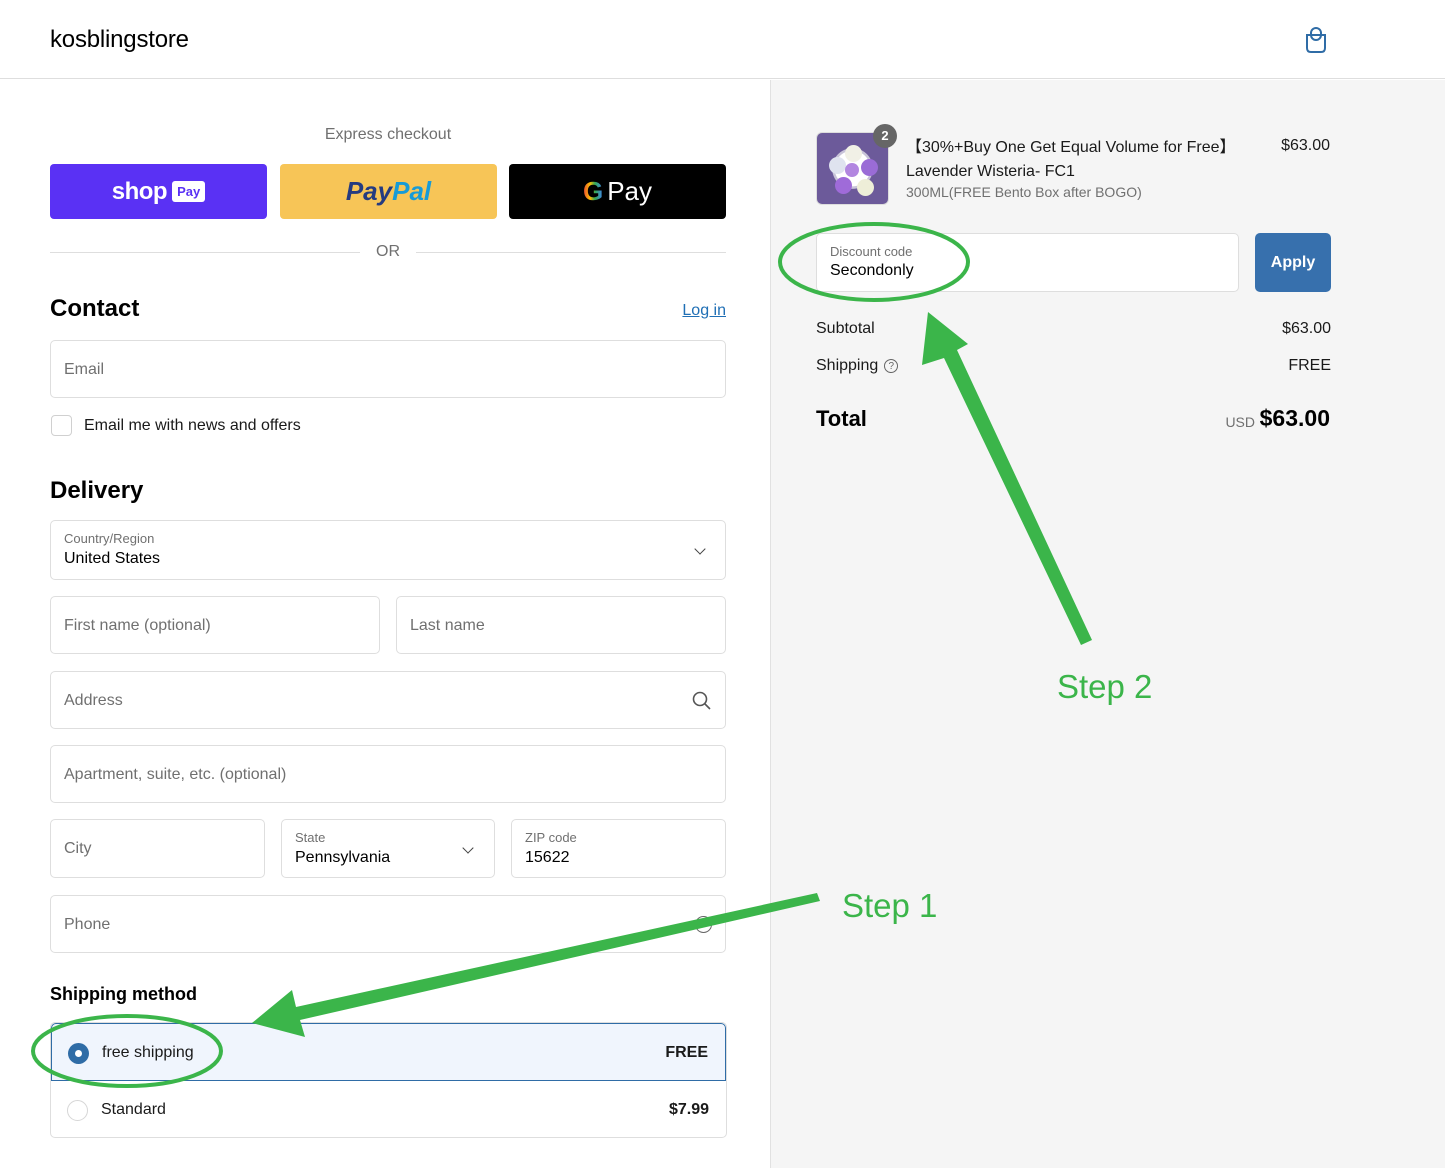 This screenshot has height=1168, width=1445. I want to click on subtotal-value: $63.00, so click(1306, 328).